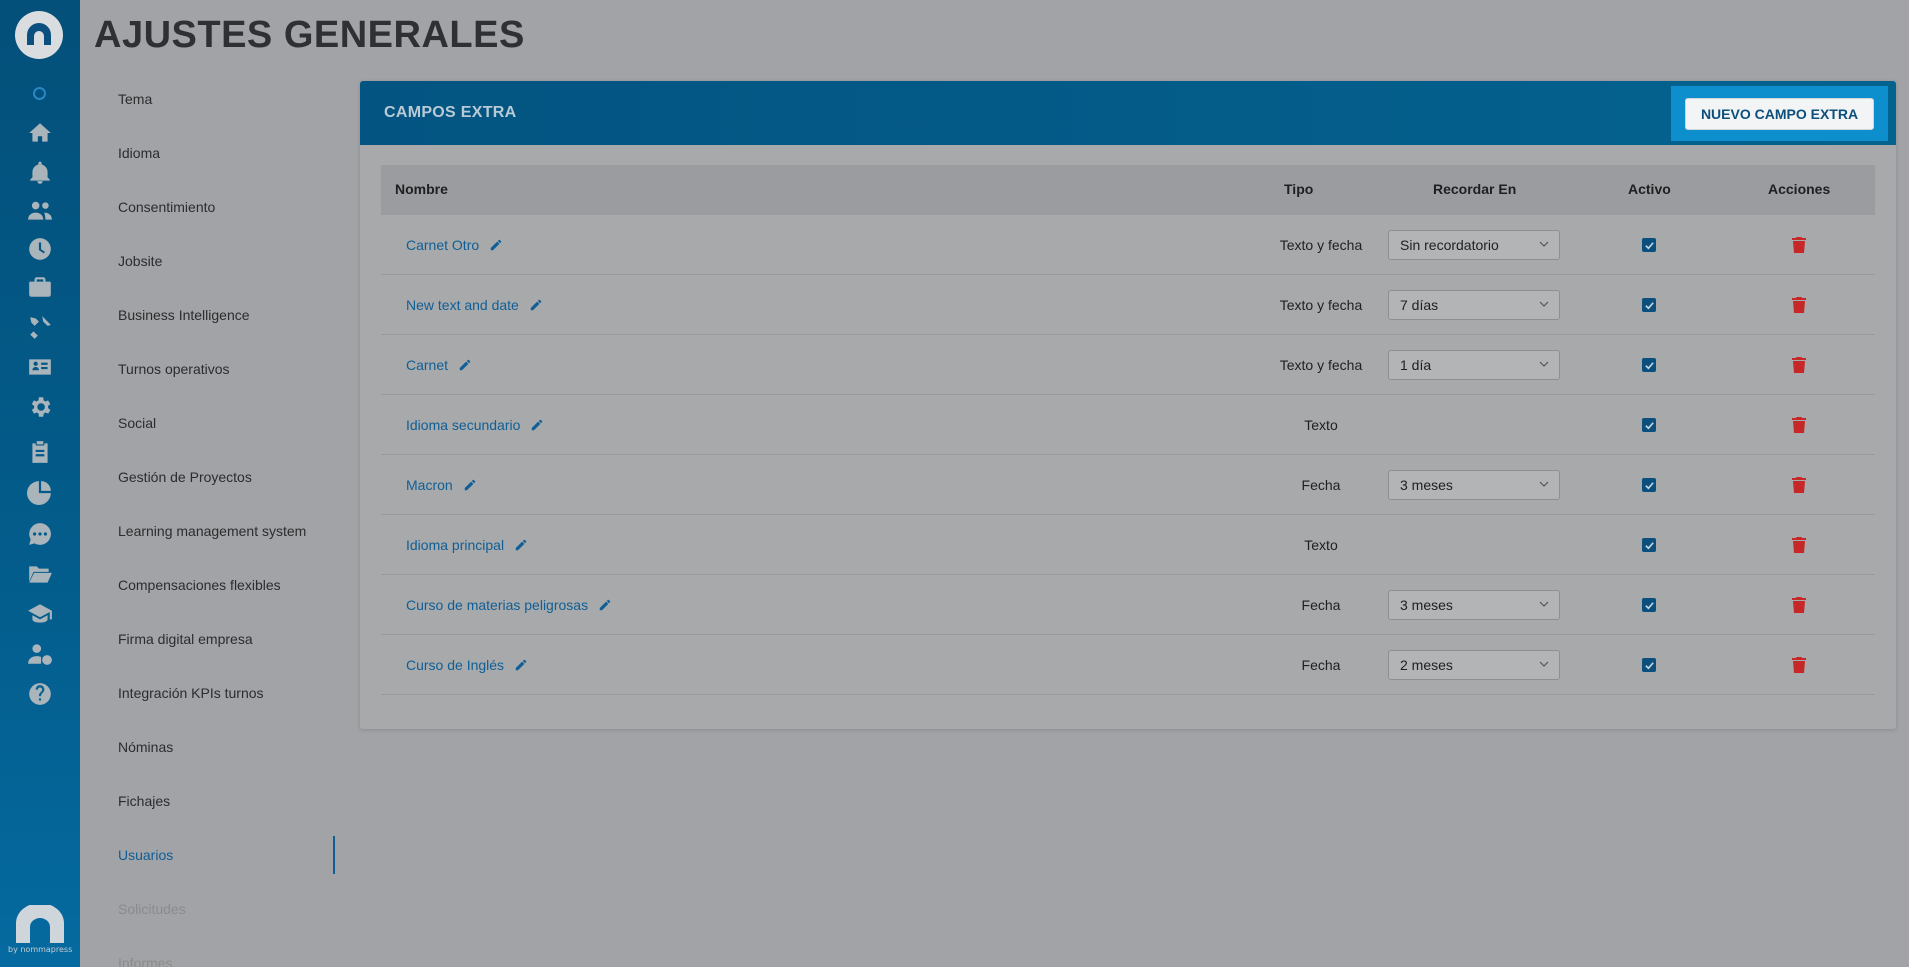 This screenshot has width=1909, height=967. Describe the element at coordinates (40, 492) in the screenshot. I see `pie-chart-icon` at that location.